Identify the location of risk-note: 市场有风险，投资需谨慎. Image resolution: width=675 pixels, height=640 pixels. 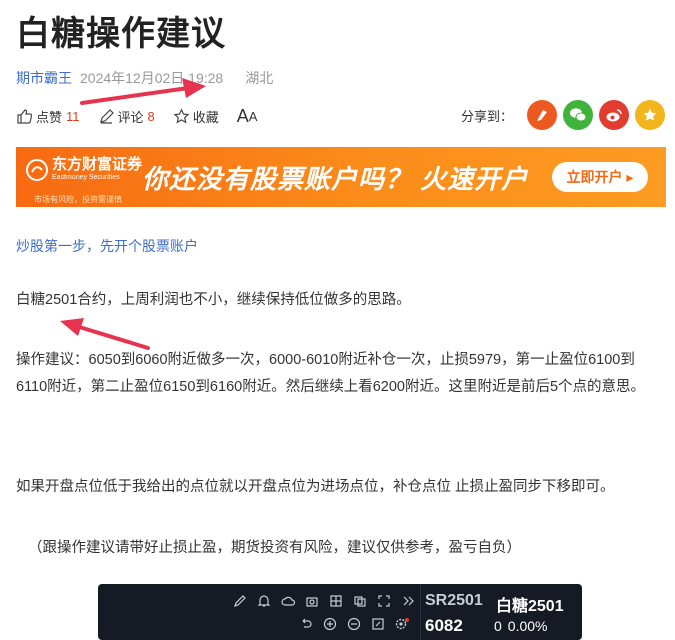
(78, 199).